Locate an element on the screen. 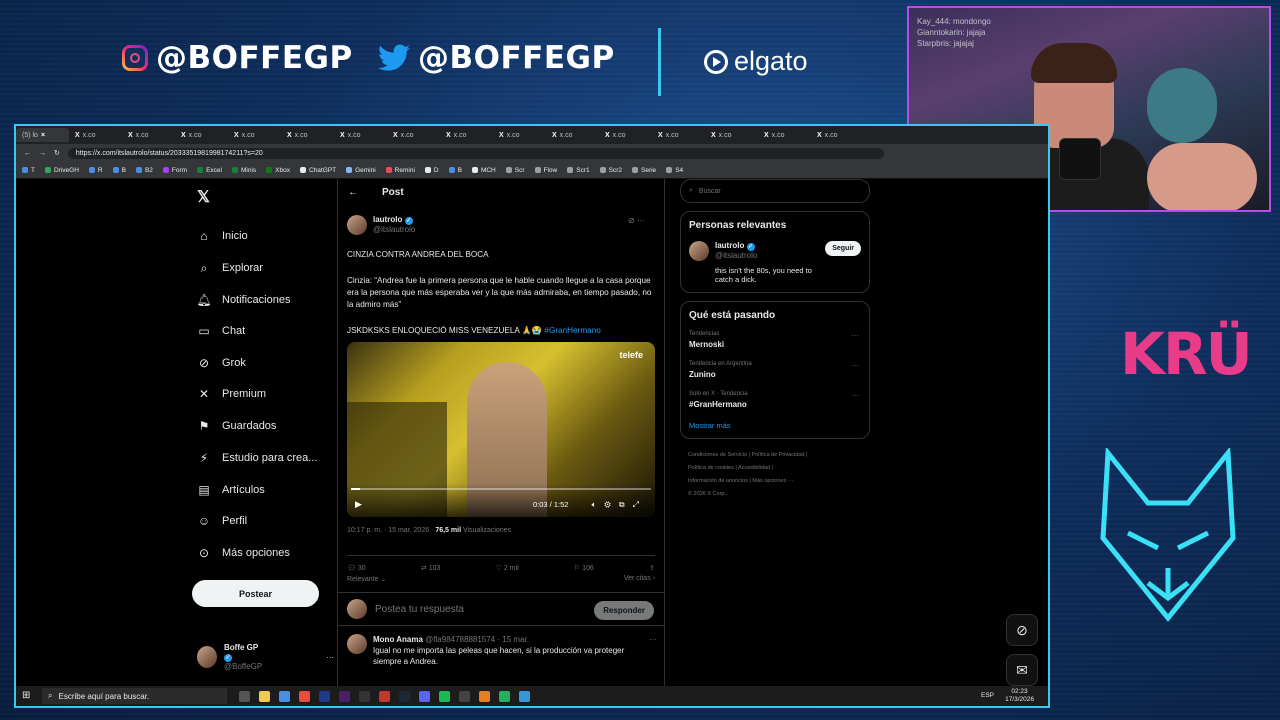  grok-icon: ⊘ ··· is located at coordinates (636, 220).